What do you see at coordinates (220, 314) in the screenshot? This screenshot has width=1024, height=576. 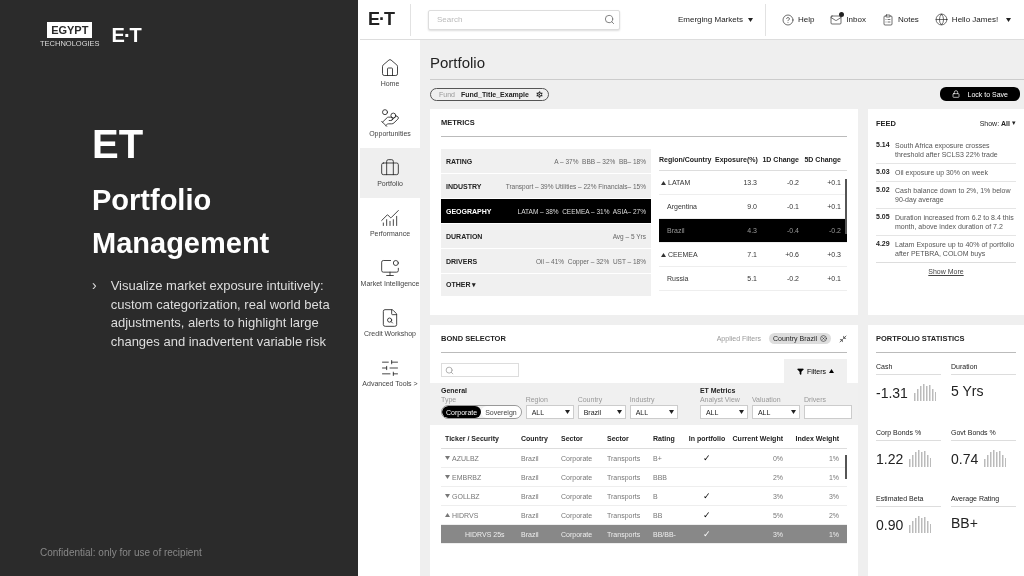 I see `bullet-text: Visualize market exposure intuitively: custom categorization, real world beta adjustments, alerts to highlight large changes and inadvertent variable risk` at bounding box center [220, 314].